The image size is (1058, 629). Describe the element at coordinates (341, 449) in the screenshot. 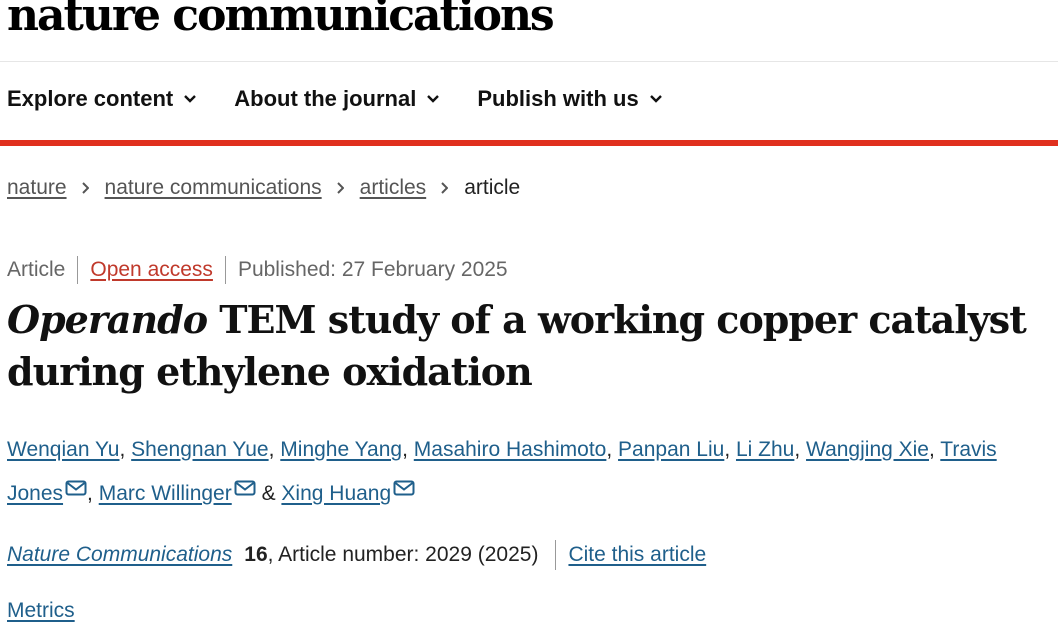

I see `author-link: Minghe Yang` at that location.